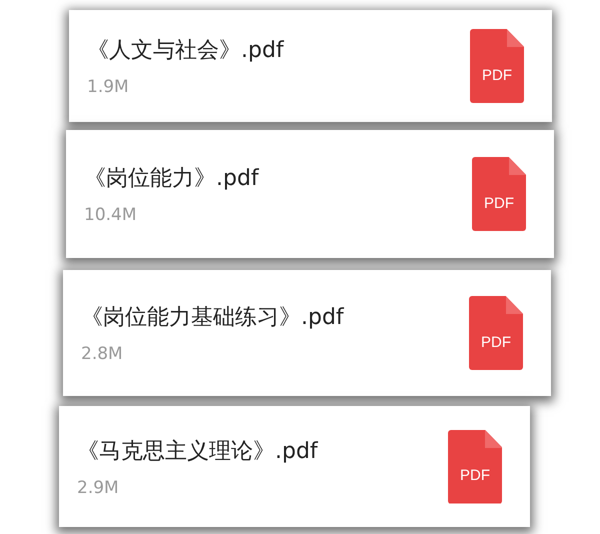 The image size is (600, 534). What do you see at coordinates (102, 354) in the screenshot?
I see `file-size: 2.8M` at bounding box center [102, 354].